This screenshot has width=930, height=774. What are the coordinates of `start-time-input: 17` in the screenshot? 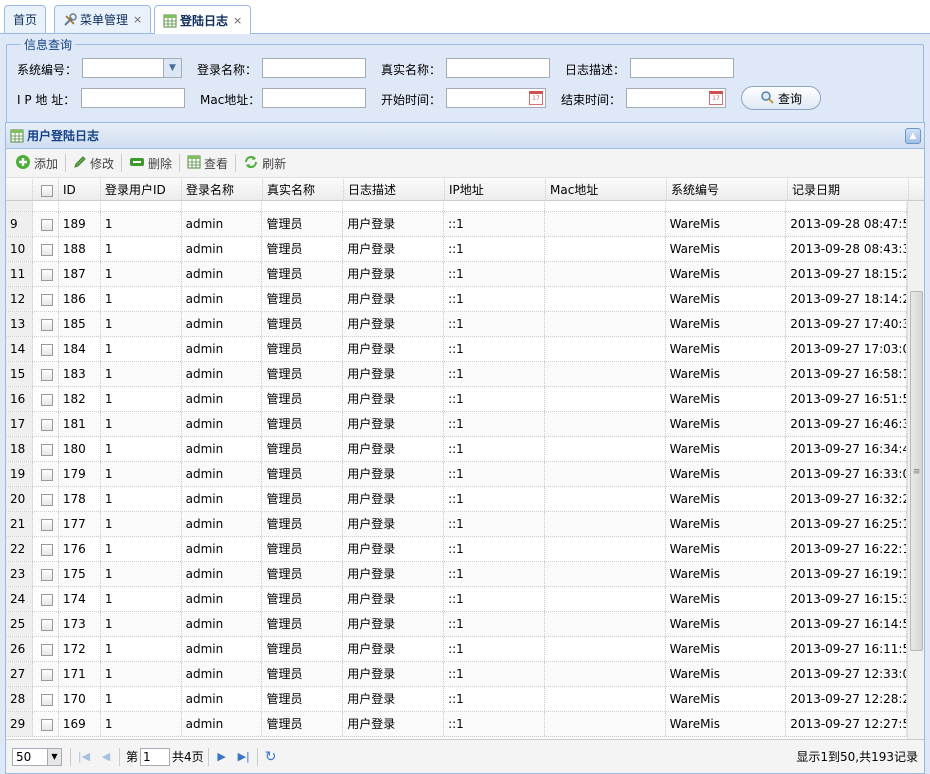 It's located at (496, 98).